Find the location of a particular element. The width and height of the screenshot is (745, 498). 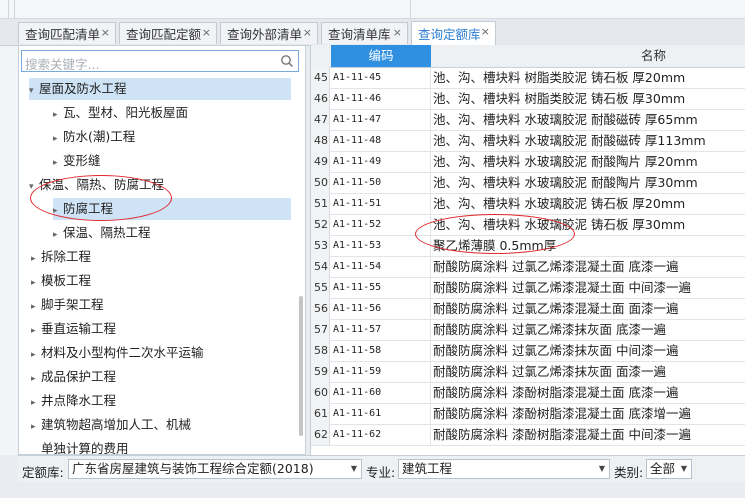

tab-label: 查询匹配定额 is located at coordinates (164, 34).